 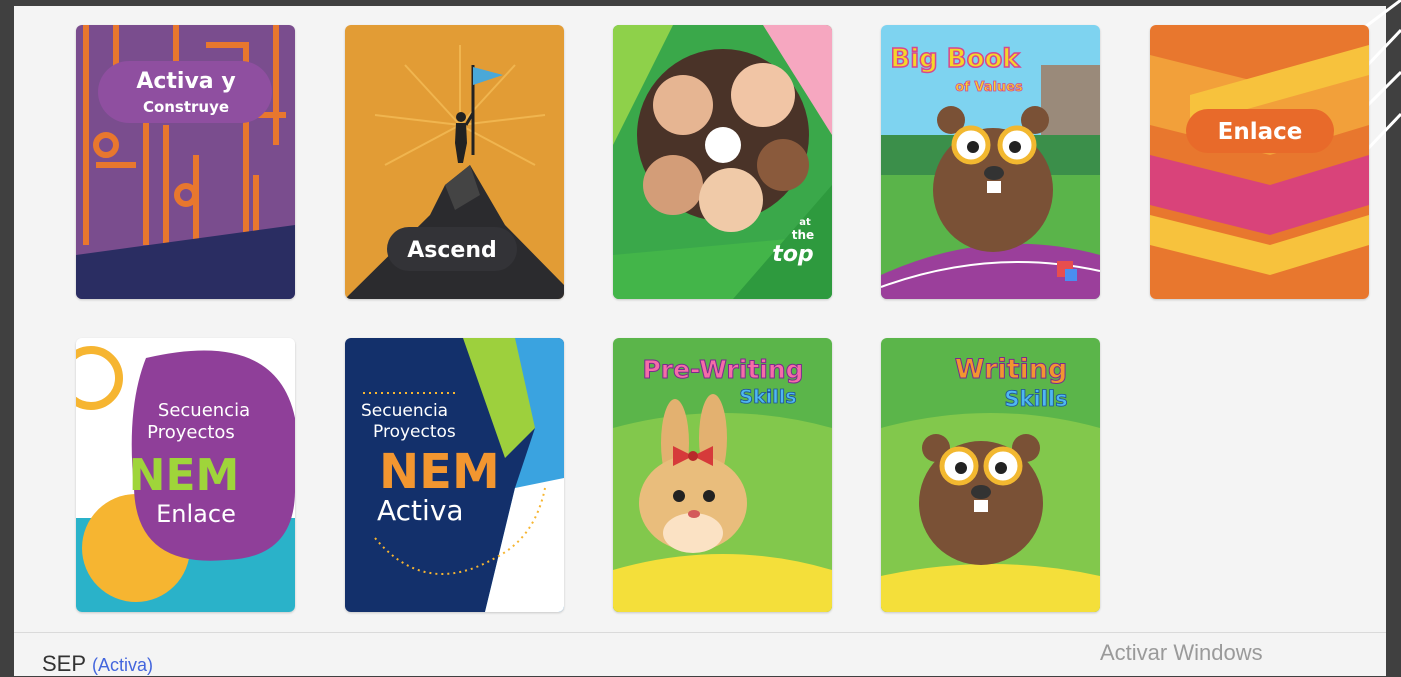 I want to click on book-nem-enlace-line4: Enlace, so click(x=196, y=514).